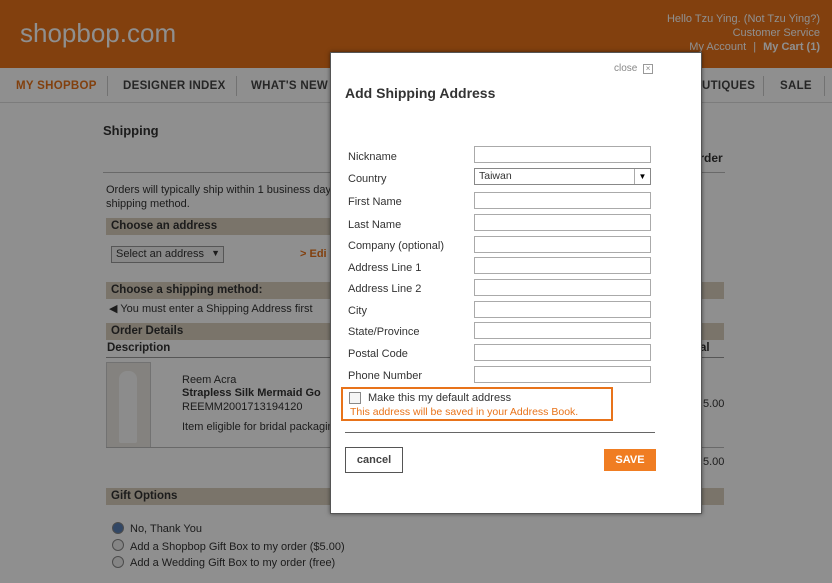  Describe the element at coordinates (562, 244) in the screenshot. I see `company-field` at that location.